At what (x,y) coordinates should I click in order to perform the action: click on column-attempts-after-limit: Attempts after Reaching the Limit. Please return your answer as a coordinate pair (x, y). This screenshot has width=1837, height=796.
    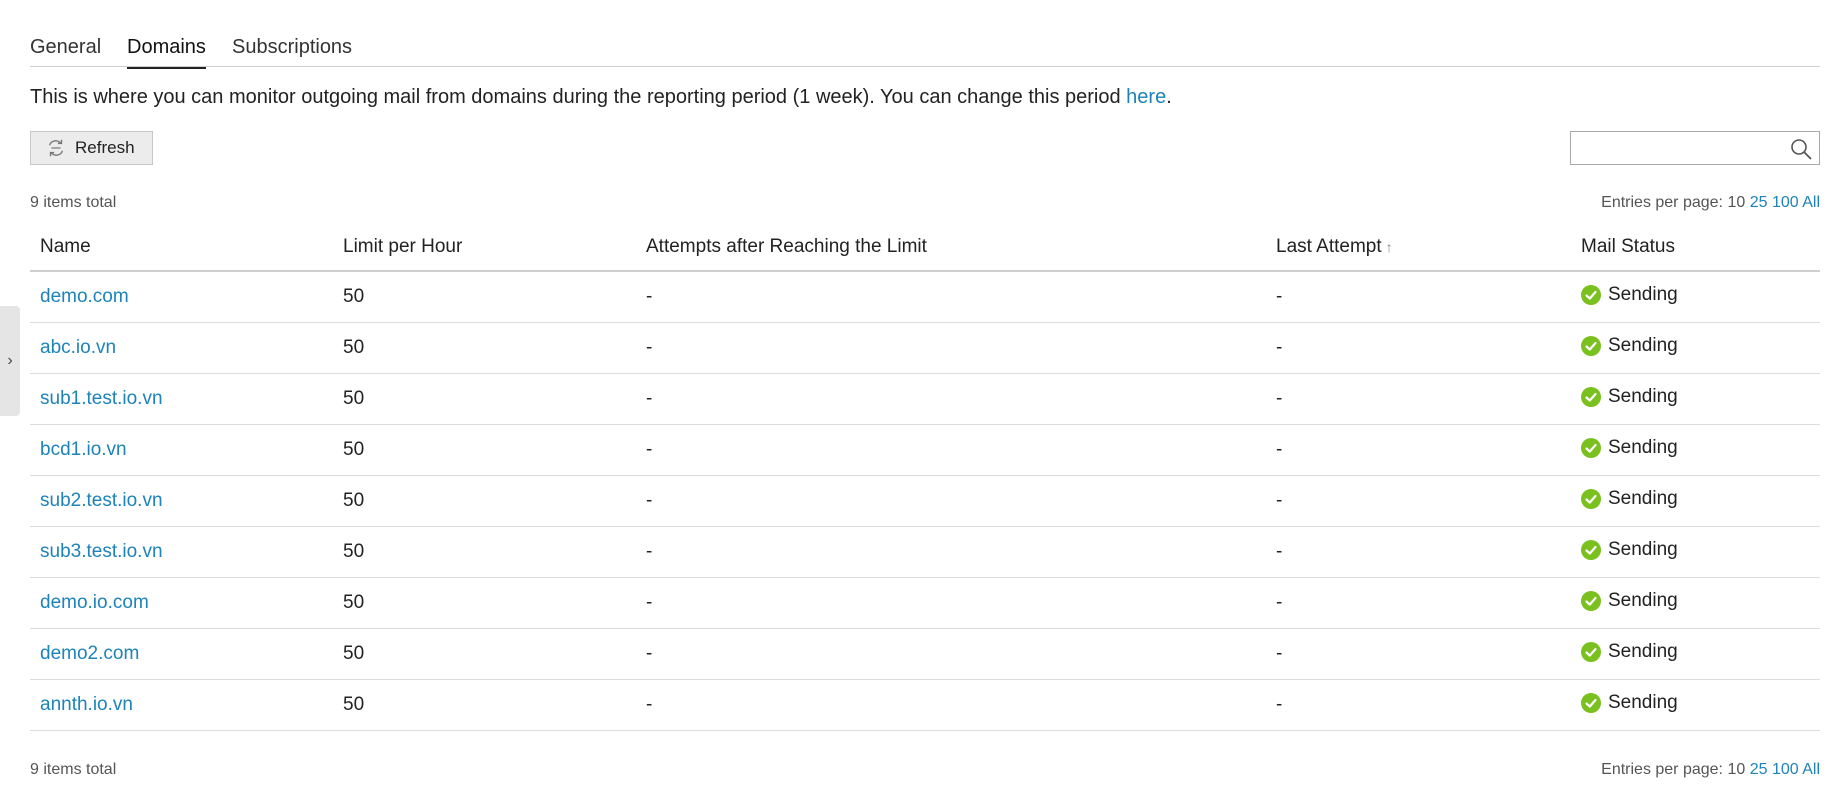
    Looking at the image, I should click on (951, 248).